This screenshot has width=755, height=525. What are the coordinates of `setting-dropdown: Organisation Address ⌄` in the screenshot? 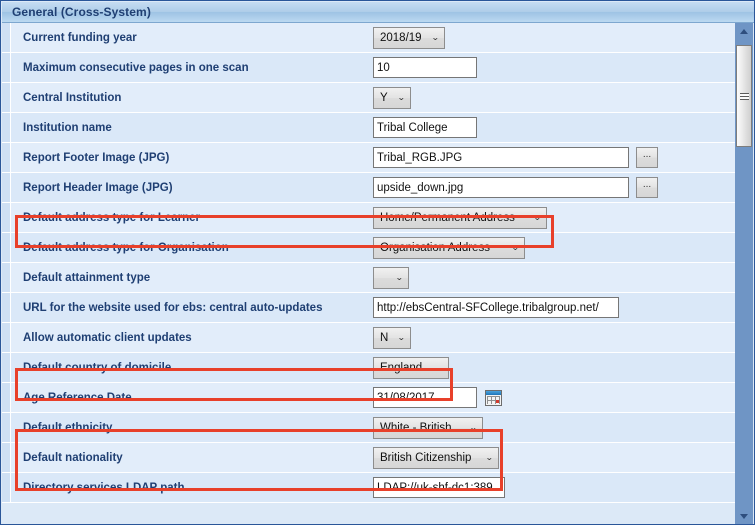 It's located at (449, 247).